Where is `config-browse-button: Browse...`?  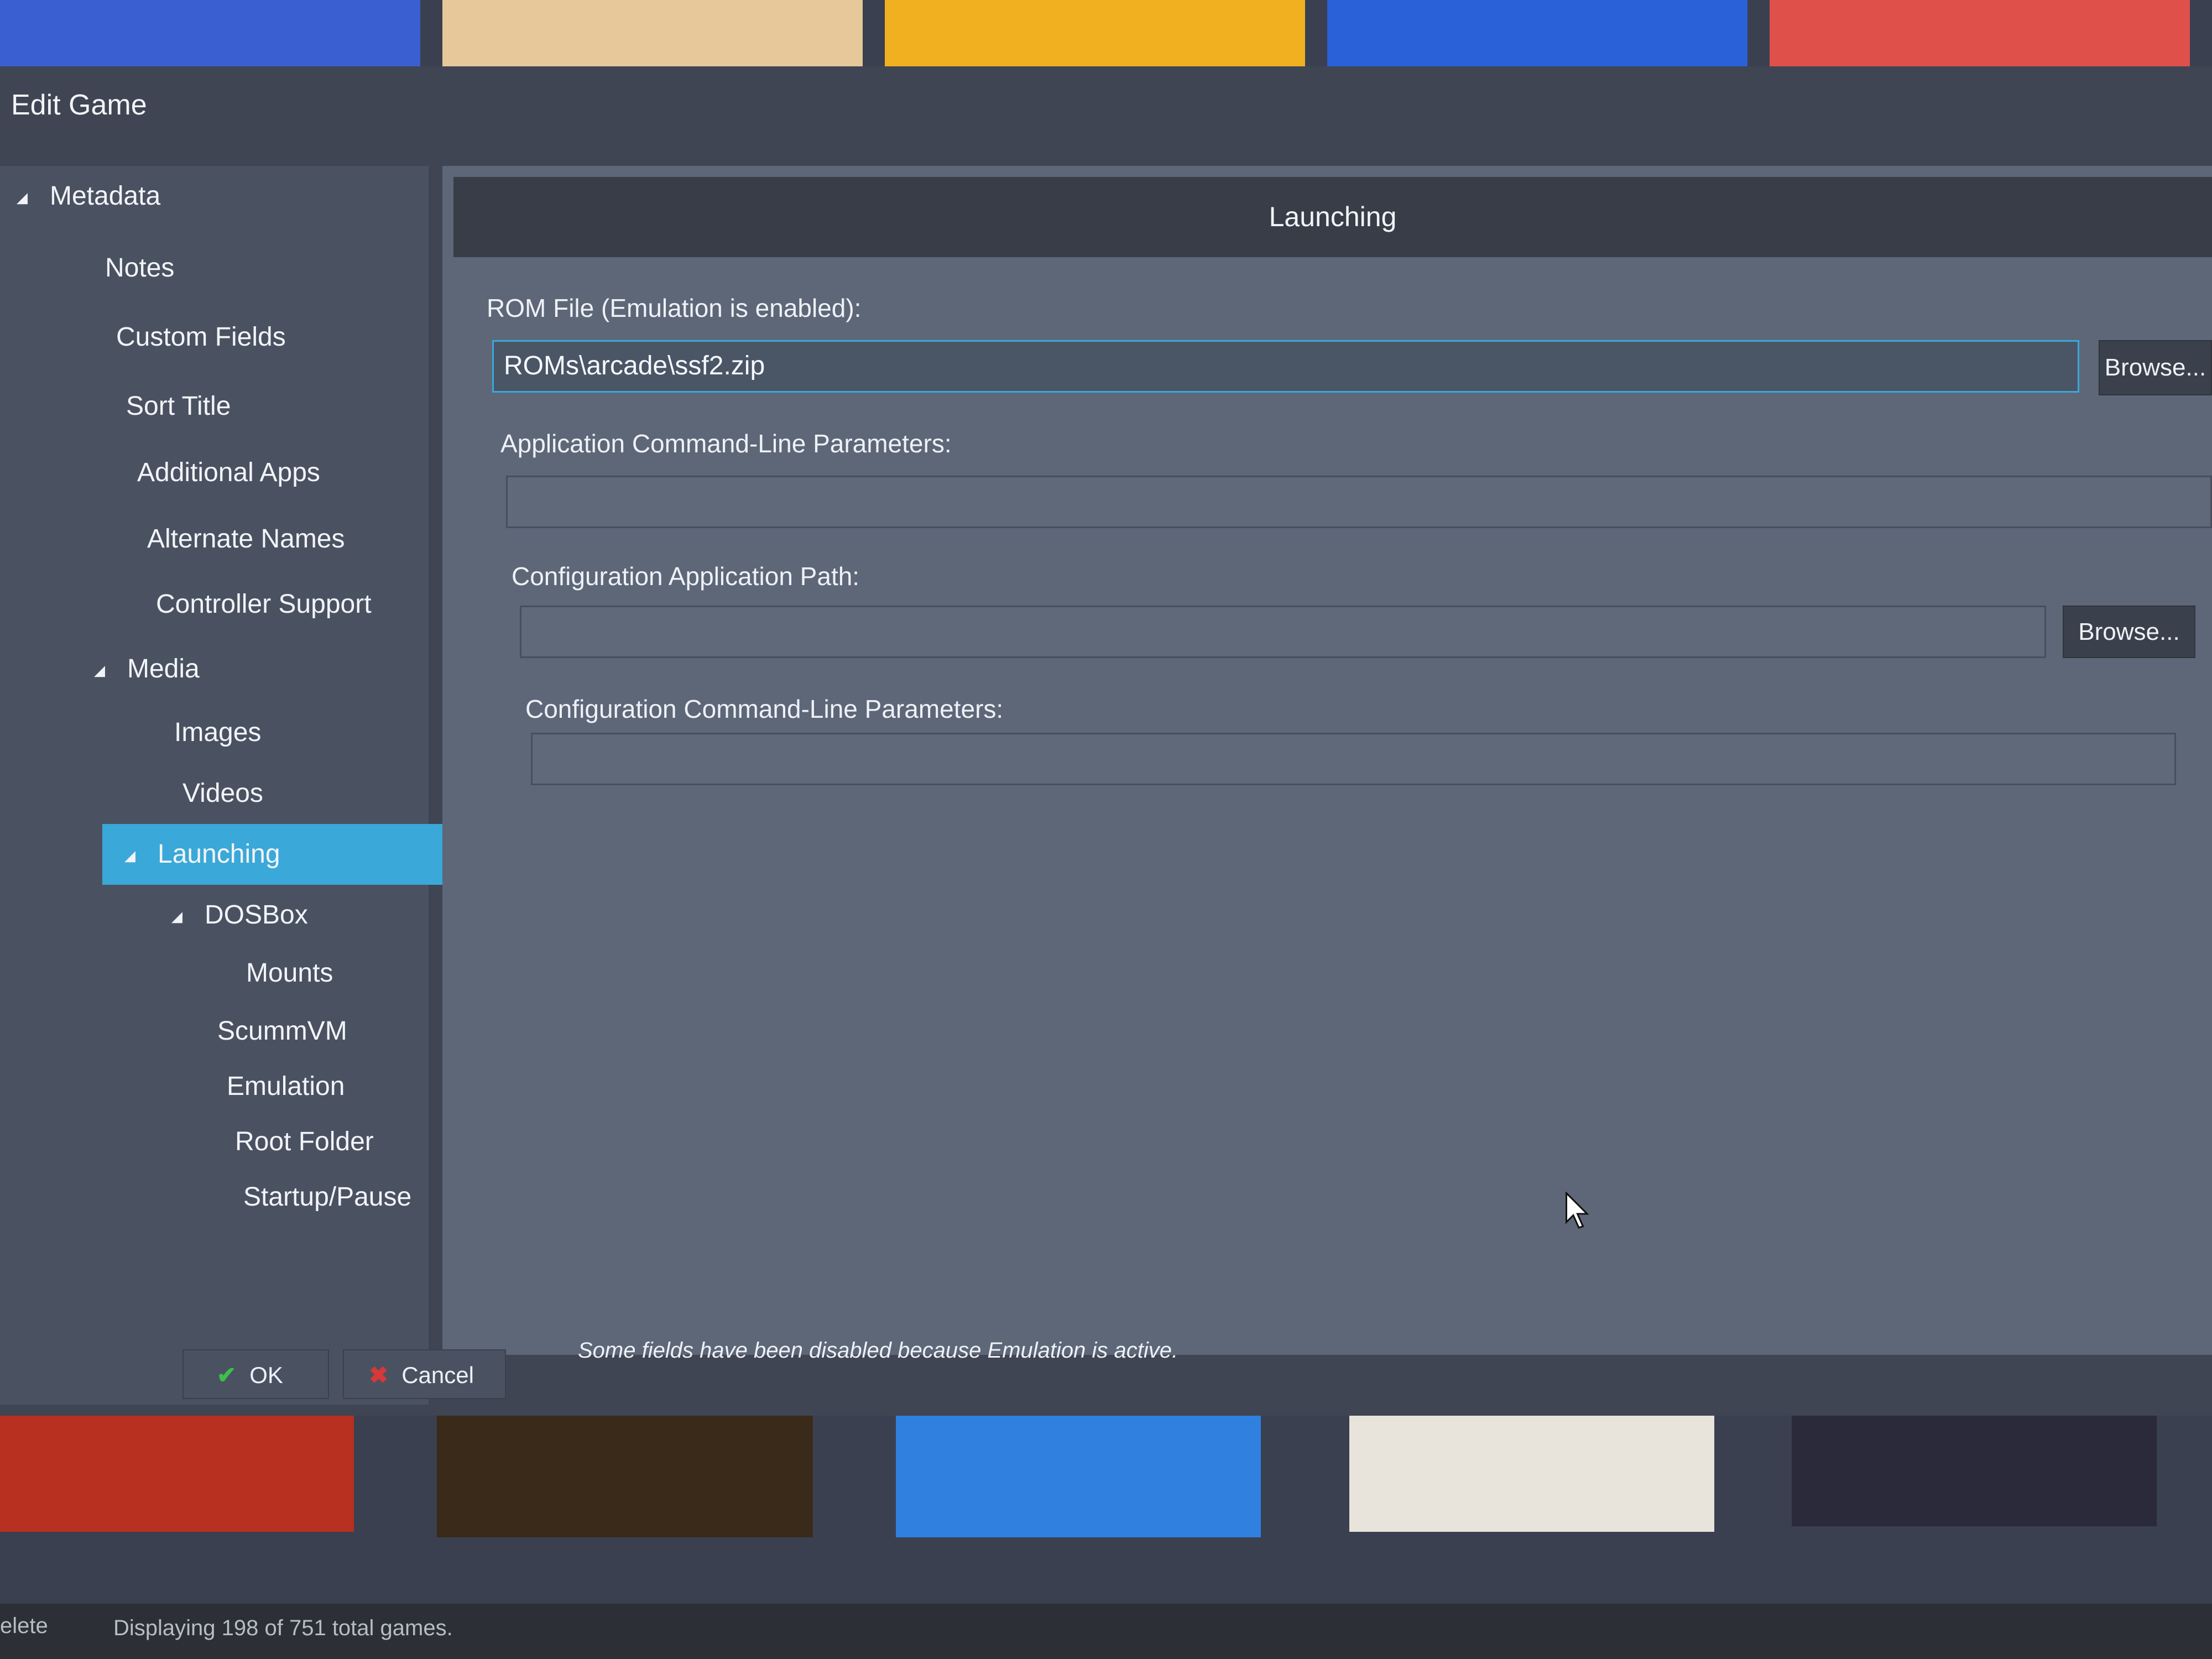 config-browse-button: Browse... is located at coordinates (2129, 632).